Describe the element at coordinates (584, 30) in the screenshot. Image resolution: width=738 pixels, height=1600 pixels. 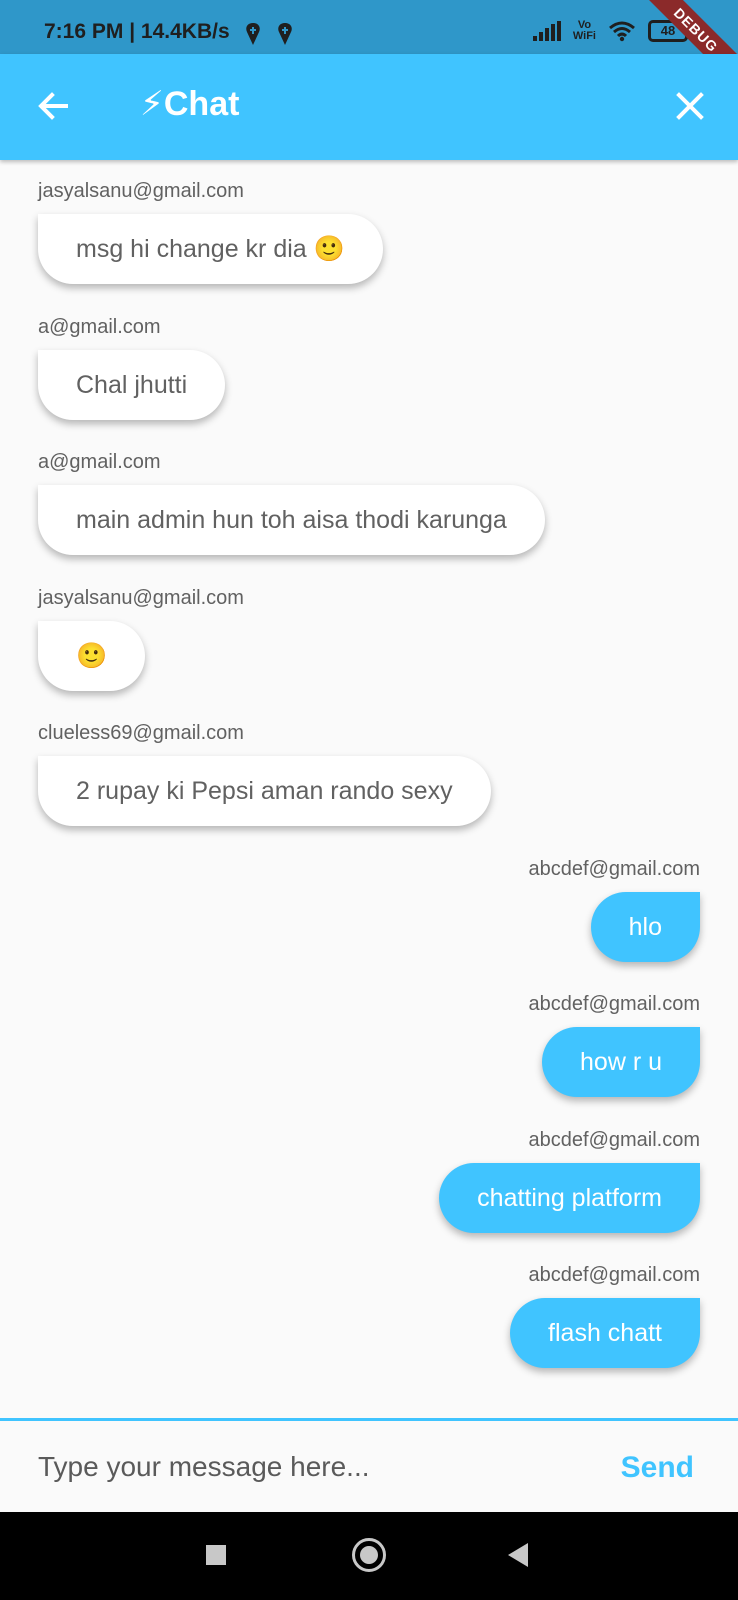
I see `vowifi-icon: Vo WiFi` at that location.